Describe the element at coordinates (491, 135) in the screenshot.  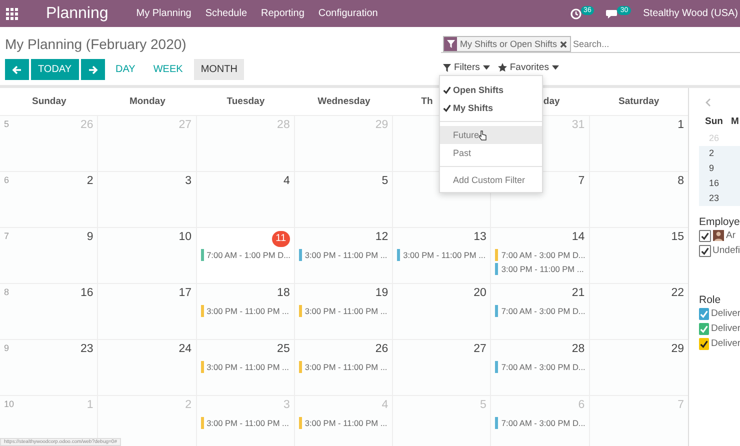
I see `filter-option: Future` at that location.